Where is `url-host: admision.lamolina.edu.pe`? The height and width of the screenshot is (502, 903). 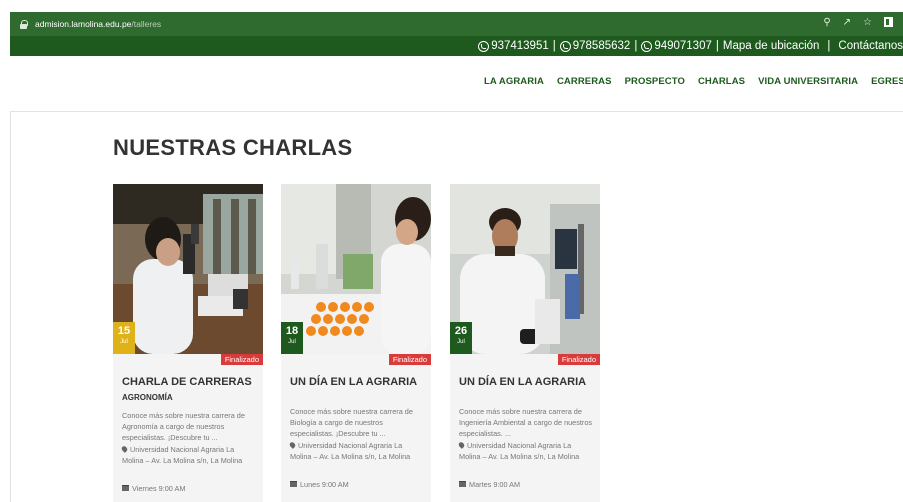 url-host: admision.lamolina.edu.pe is located at coordinates (83, 24).